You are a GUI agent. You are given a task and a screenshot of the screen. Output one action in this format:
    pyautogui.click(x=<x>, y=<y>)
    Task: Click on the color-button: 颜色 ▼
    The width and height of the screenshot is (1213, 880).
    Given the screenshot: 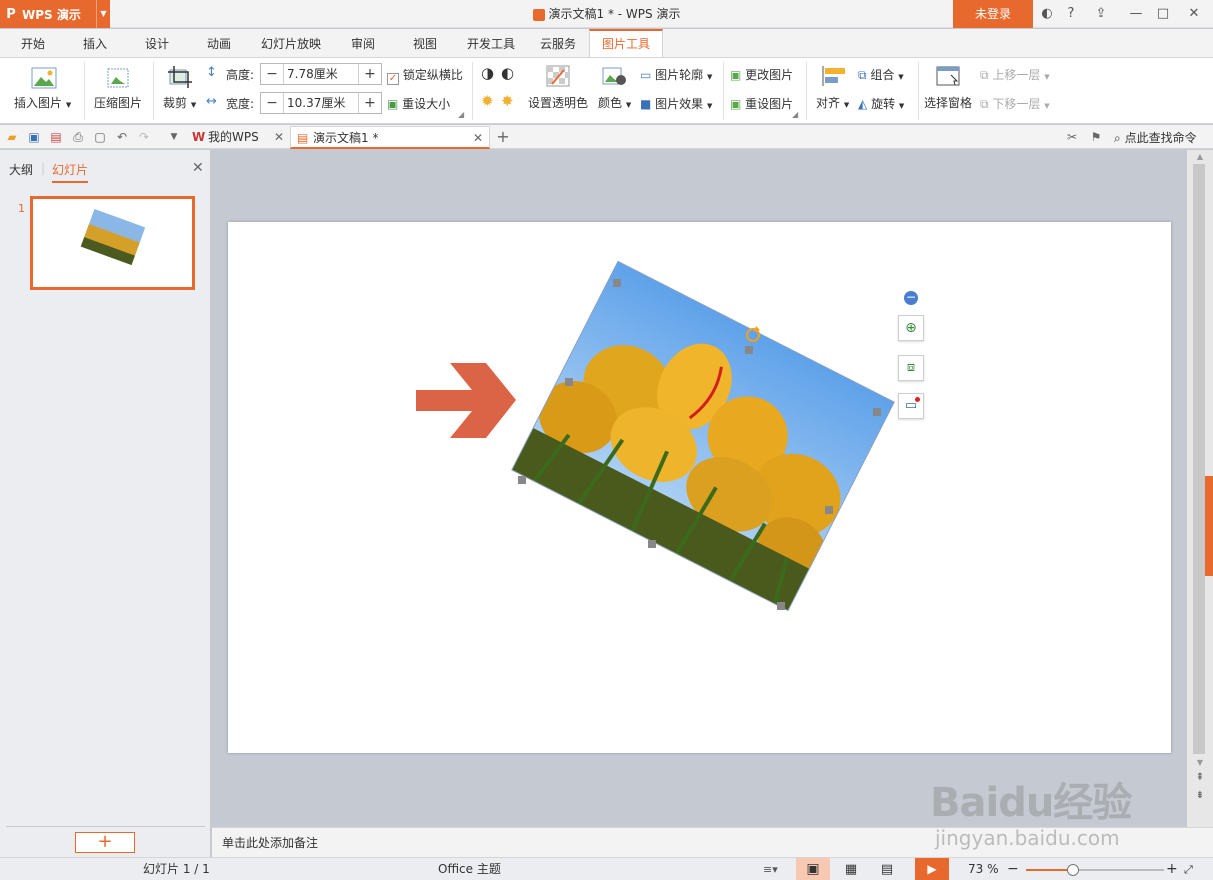 What is the action you would take?
    pyautogui.click(x=614, y=102)
    